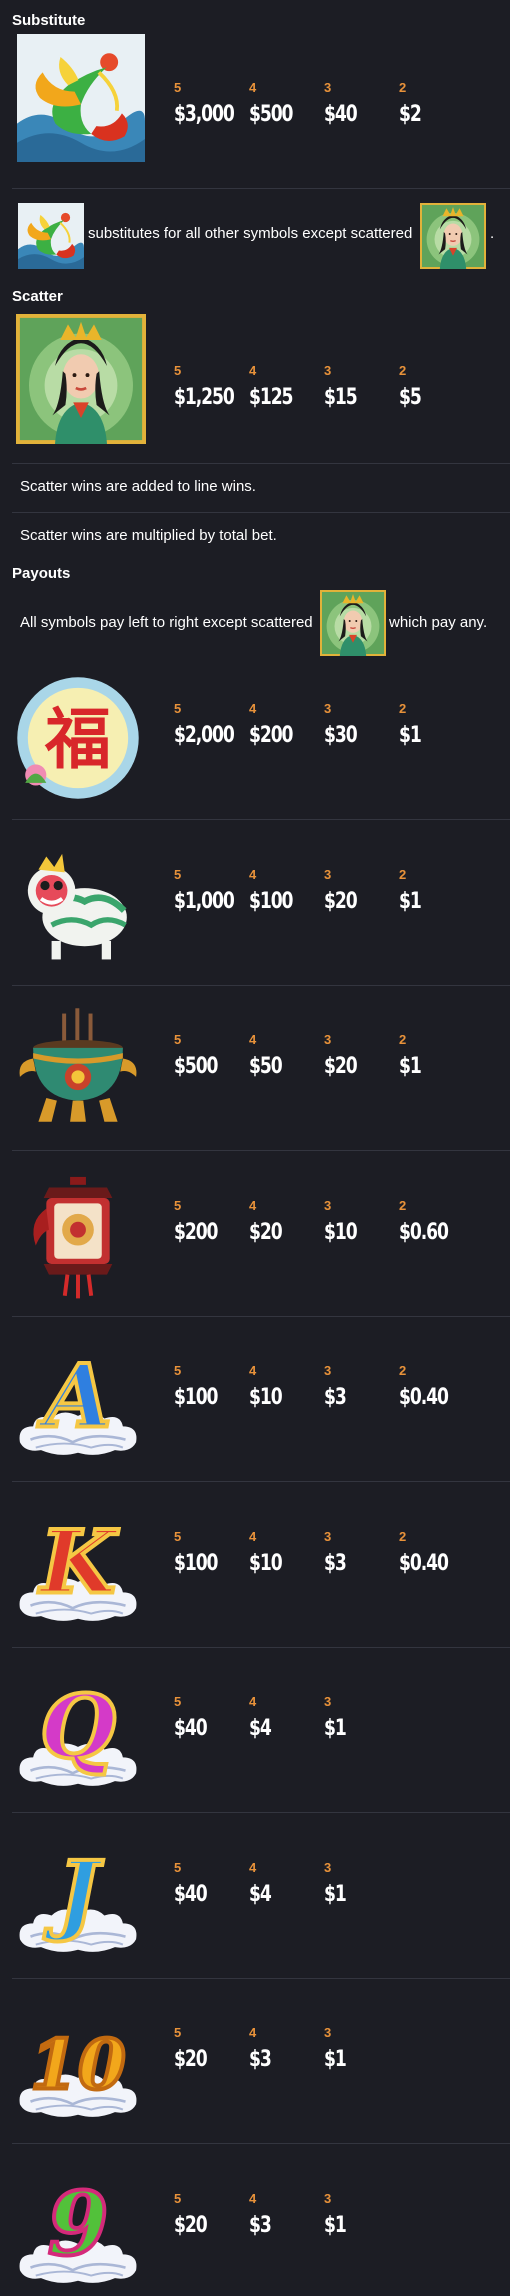 This screenshot has width=510, height=2296. I want to click on section-heading-scatter: Scatter, so click(37, 296).